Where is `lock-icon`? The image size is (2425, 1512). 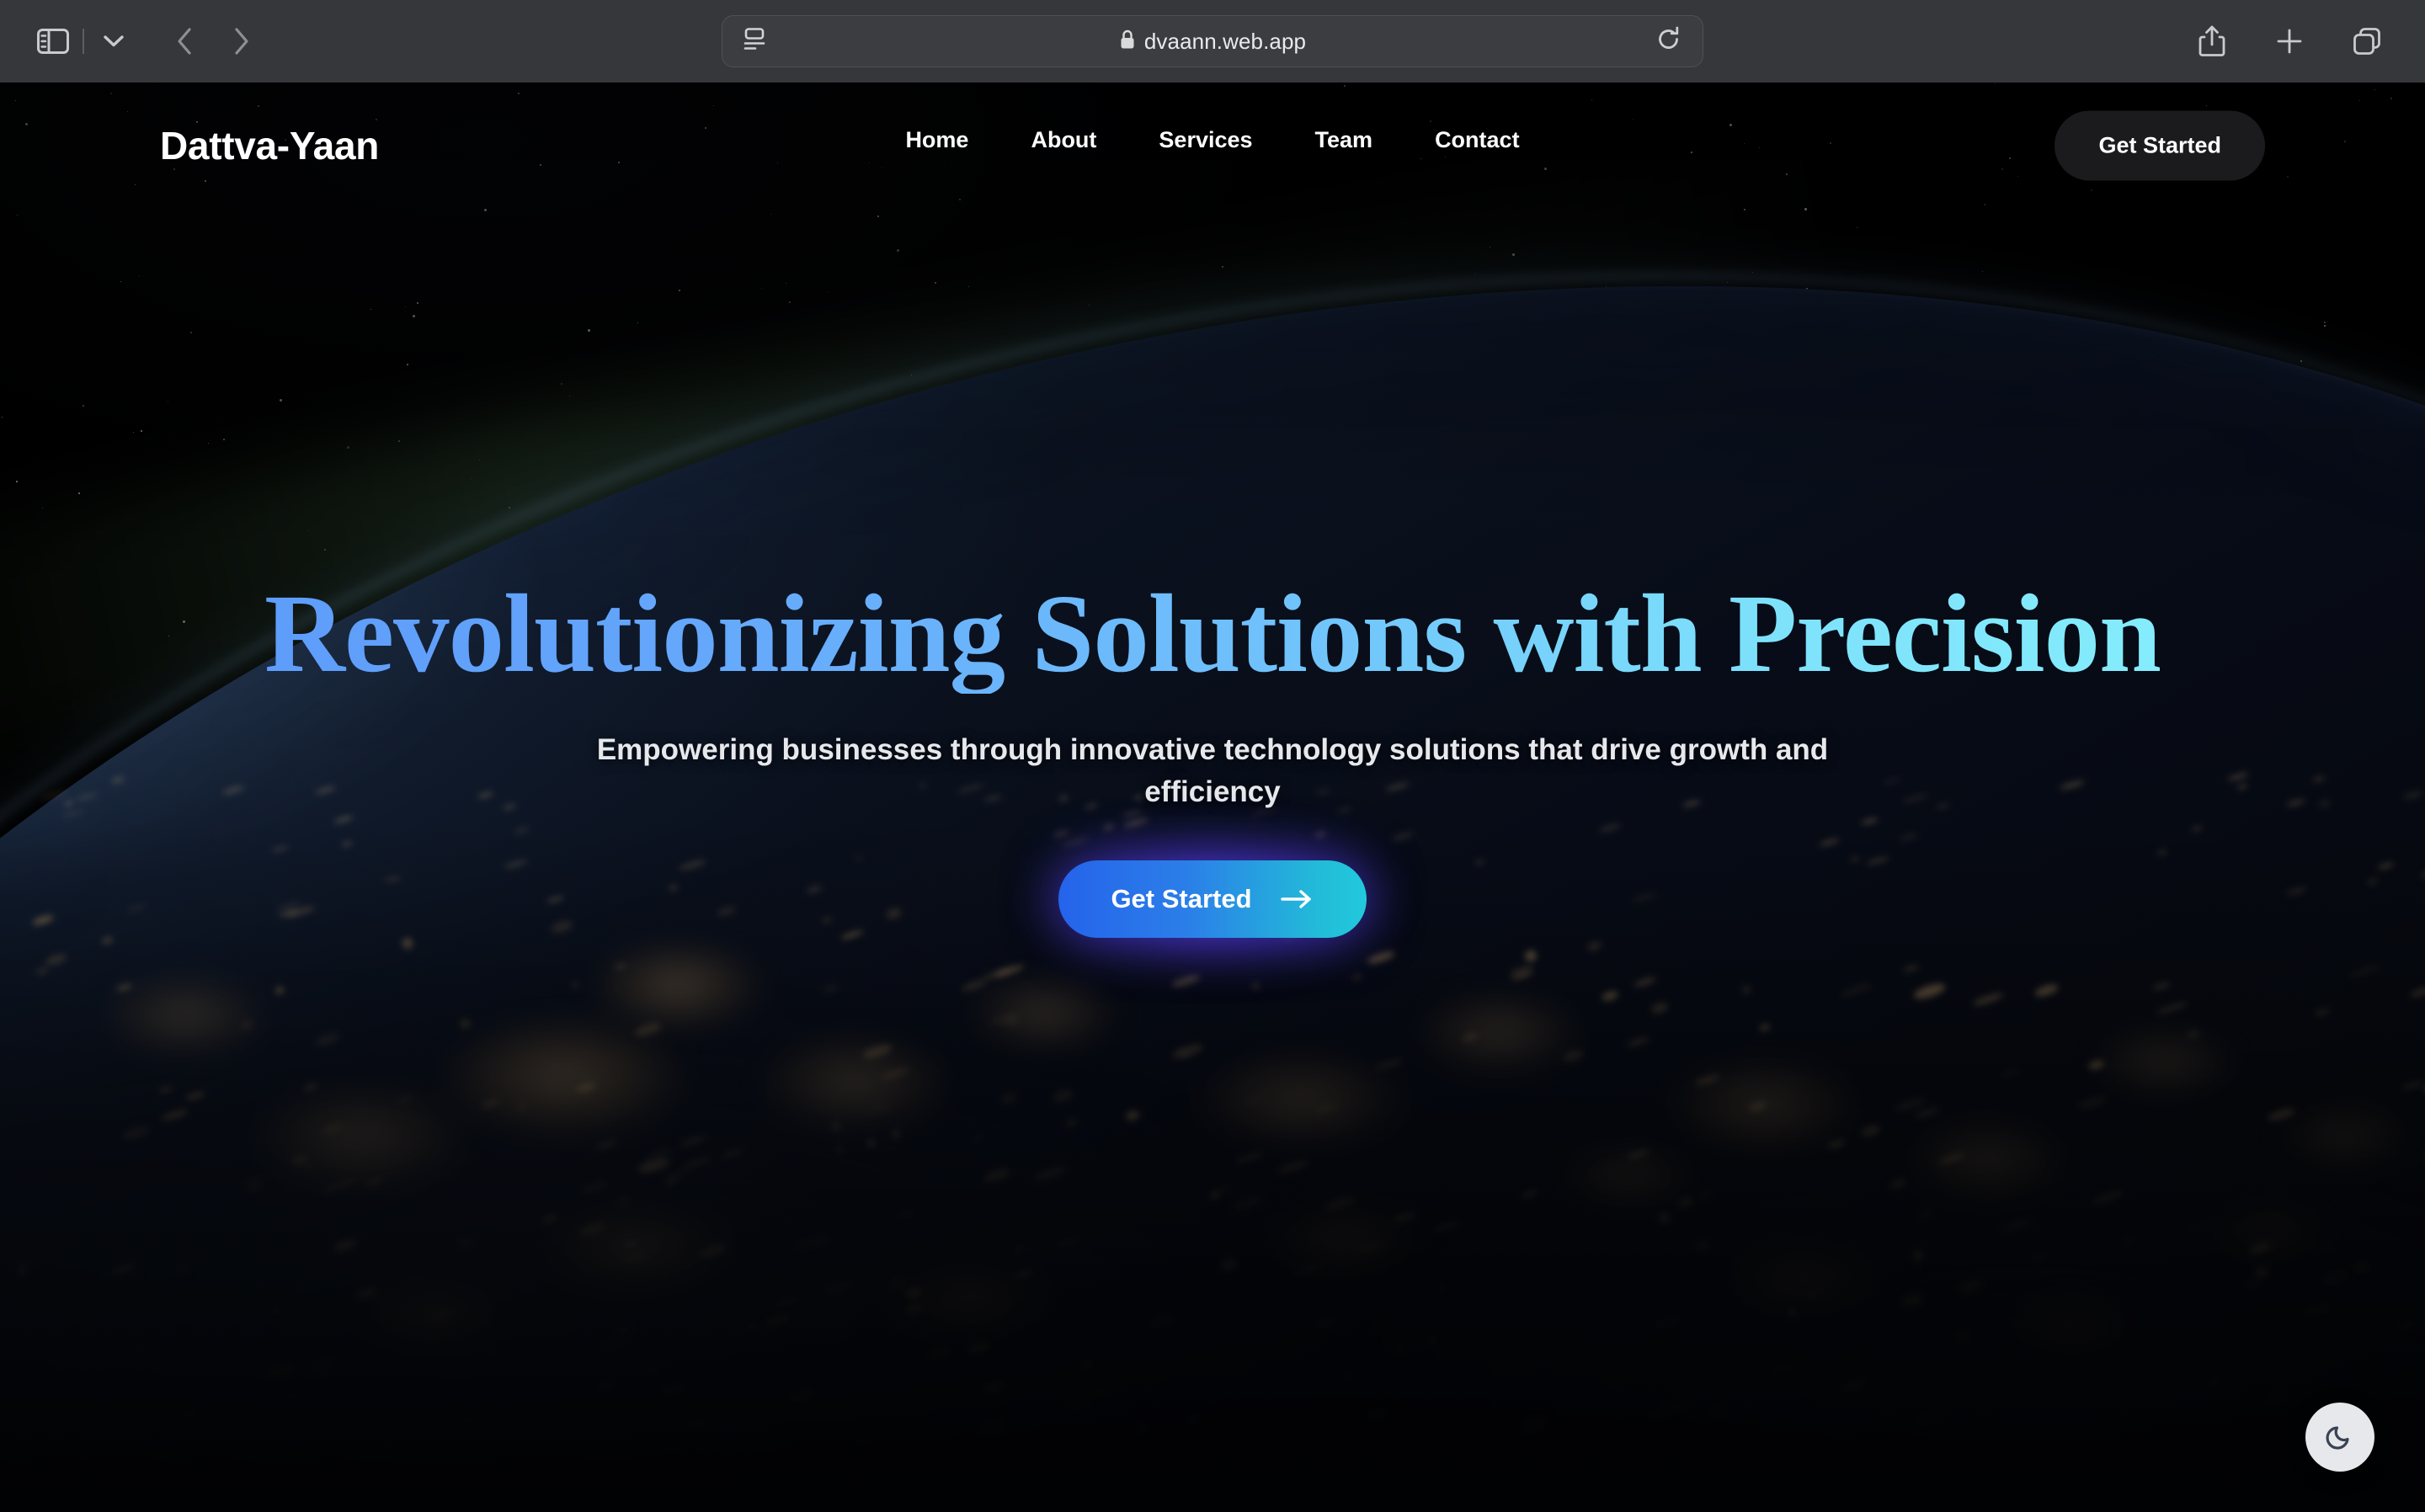
lock-icon is located at coordinates (1127, 42).